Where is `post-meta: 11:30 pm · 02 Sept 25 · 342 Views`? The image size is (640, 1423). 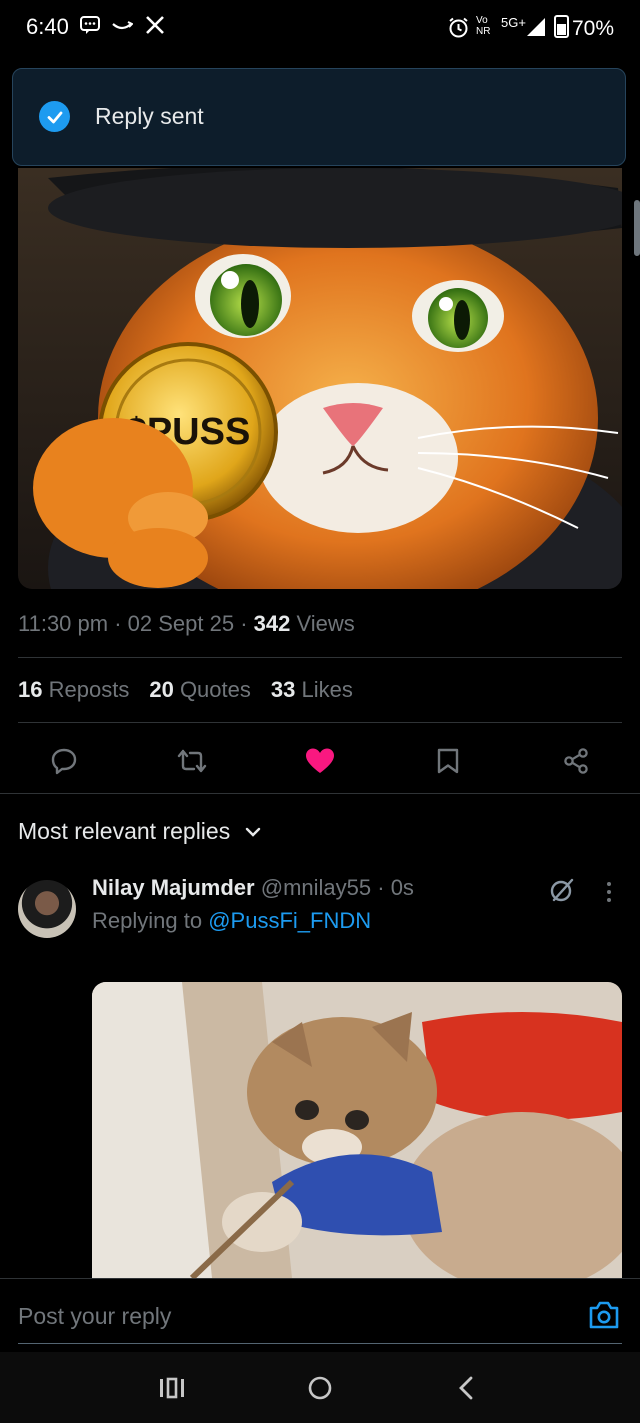 post-meta: 11:30 pm · 02 Sept 25 · 342 Views is located at coordinates (186, 623).